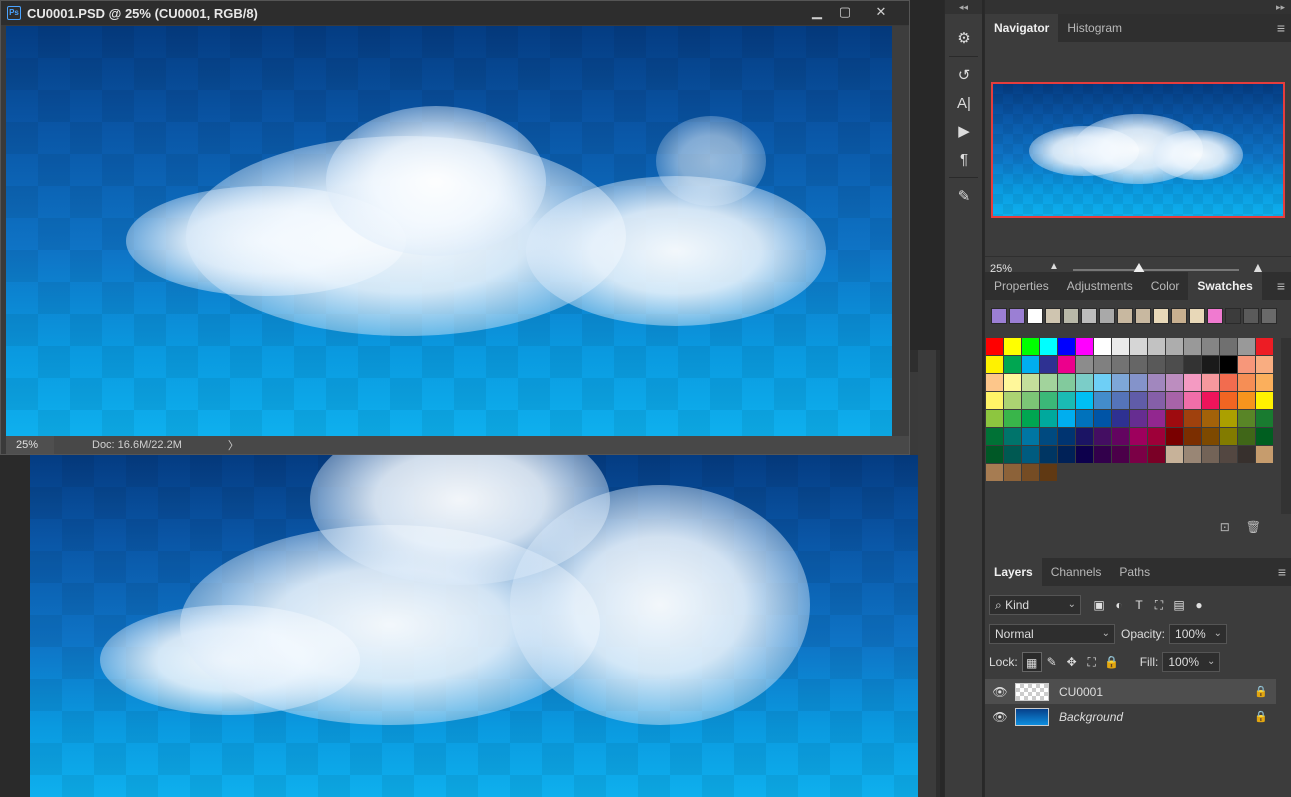 This screenshot has width=1291, height=797. Describe the element at coordinates (1253, 527) in the screenshot. I see `delete-swatch-icon: 🗑` at that location.